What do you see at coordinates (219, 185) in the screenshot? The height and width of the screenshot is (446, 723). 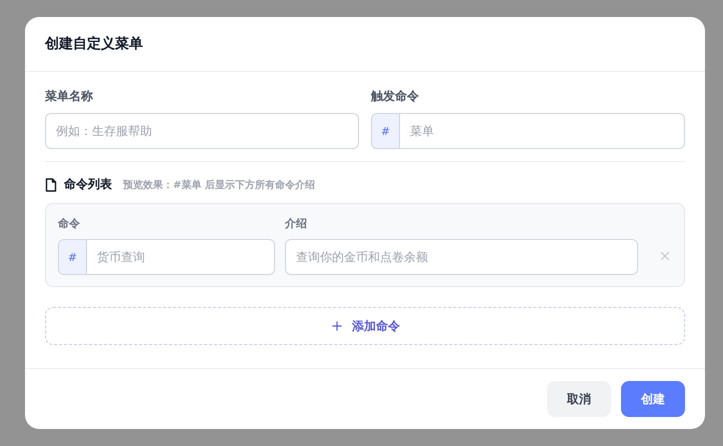 I see `preview-hint: 预览效果：#菜单 后显示下方所有命令介绍` at bounding box center [219, 185].